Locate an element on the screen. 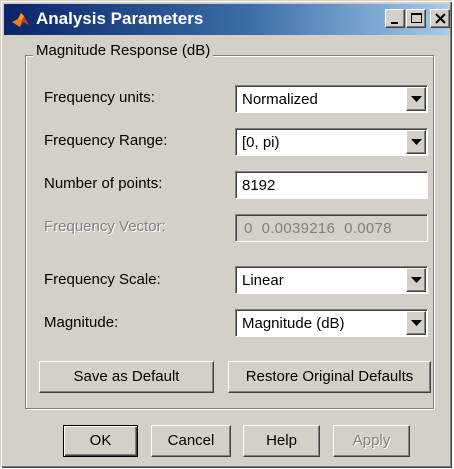  number-of-points-input: 8192 is located at coordinates (331, 185).